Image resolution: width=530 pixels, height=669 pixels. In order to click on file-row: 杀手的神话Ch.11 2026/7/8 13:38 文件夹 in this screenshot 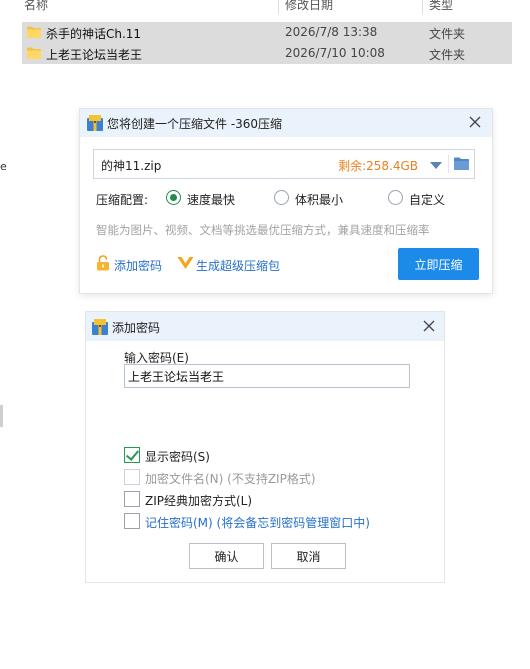, I will do `click(267, 32)`.